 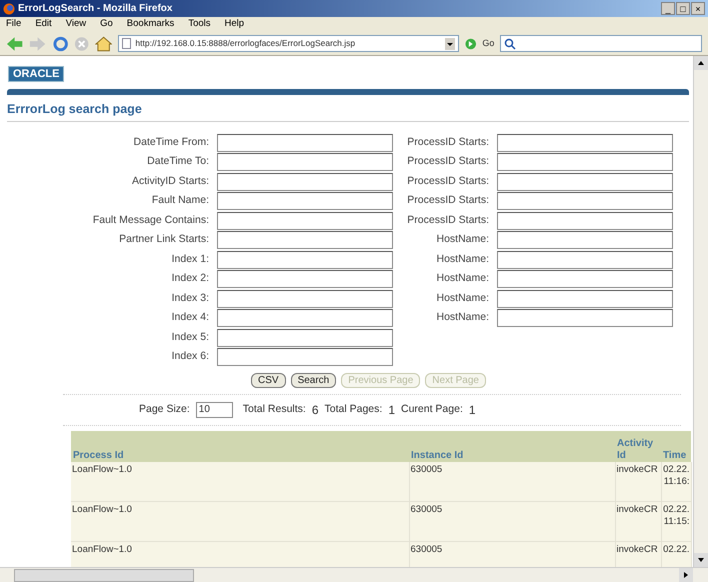 I want to click on field-label: Index 4:, so click(x=190, y=318).